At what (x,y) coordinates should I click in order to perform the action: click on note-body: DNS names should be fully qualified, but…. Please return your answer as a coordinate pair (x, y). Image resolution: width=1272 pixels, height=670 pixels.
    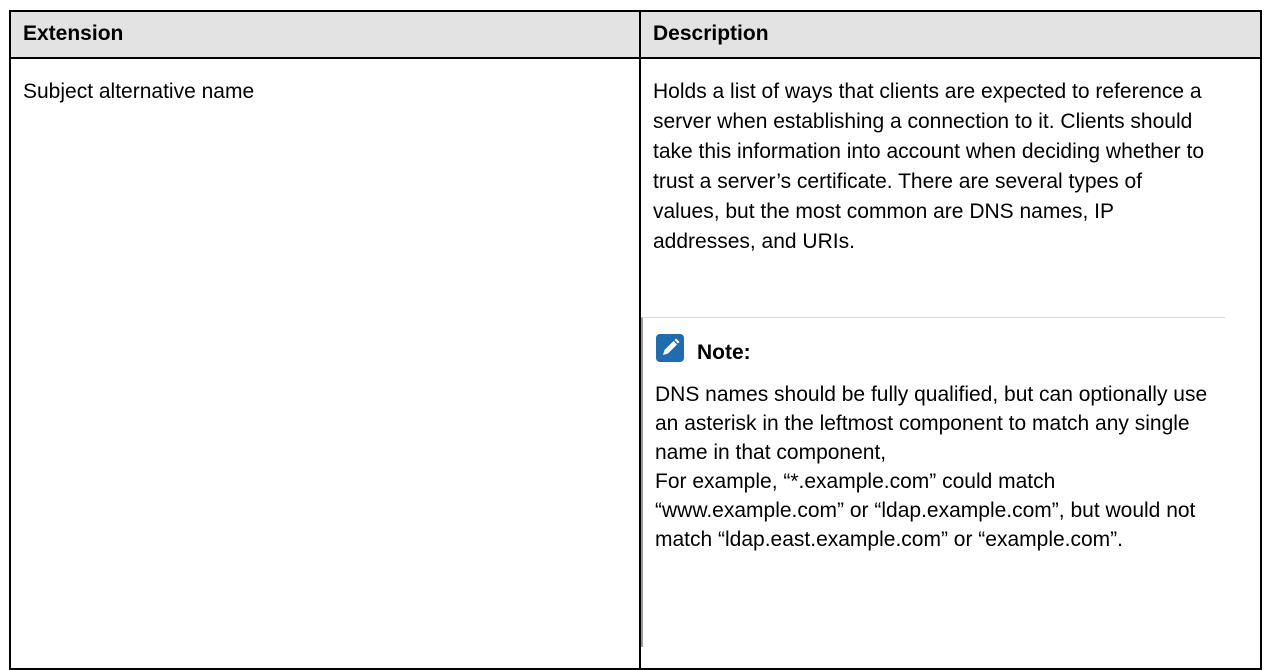
    Looking at the image, I should click on (931, 467).